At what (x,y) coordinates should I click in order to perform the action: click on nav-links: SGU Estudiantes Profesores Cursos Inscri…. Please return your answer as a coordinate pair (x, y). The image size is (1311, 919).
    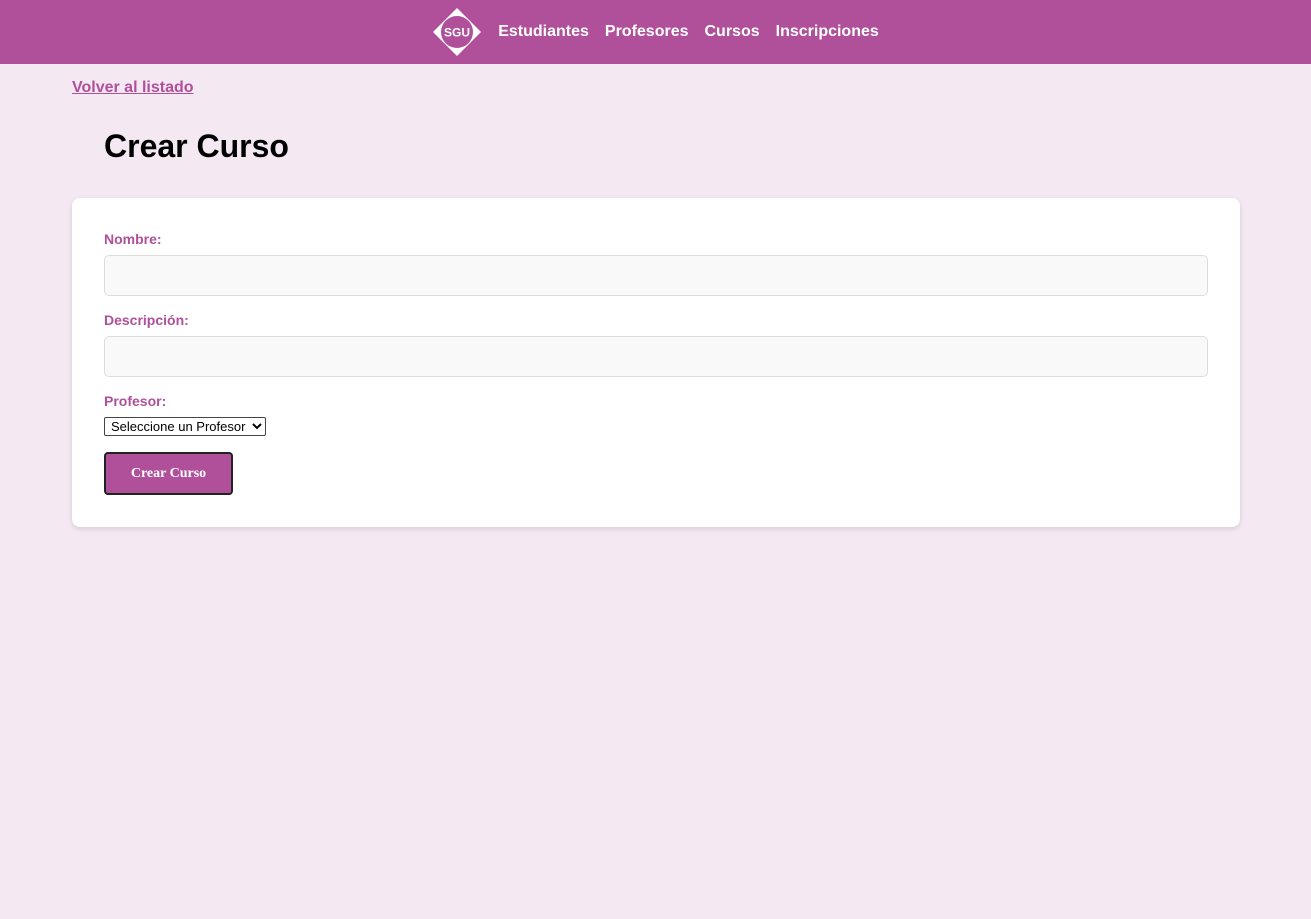
    Looking at the image, I should click on (655, 32).